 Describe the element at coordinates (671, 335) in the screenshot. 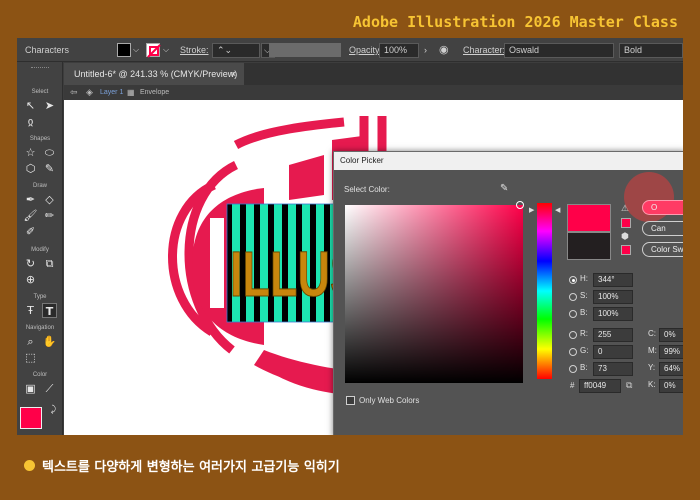

I see `cyan-field: 0%` at that location.